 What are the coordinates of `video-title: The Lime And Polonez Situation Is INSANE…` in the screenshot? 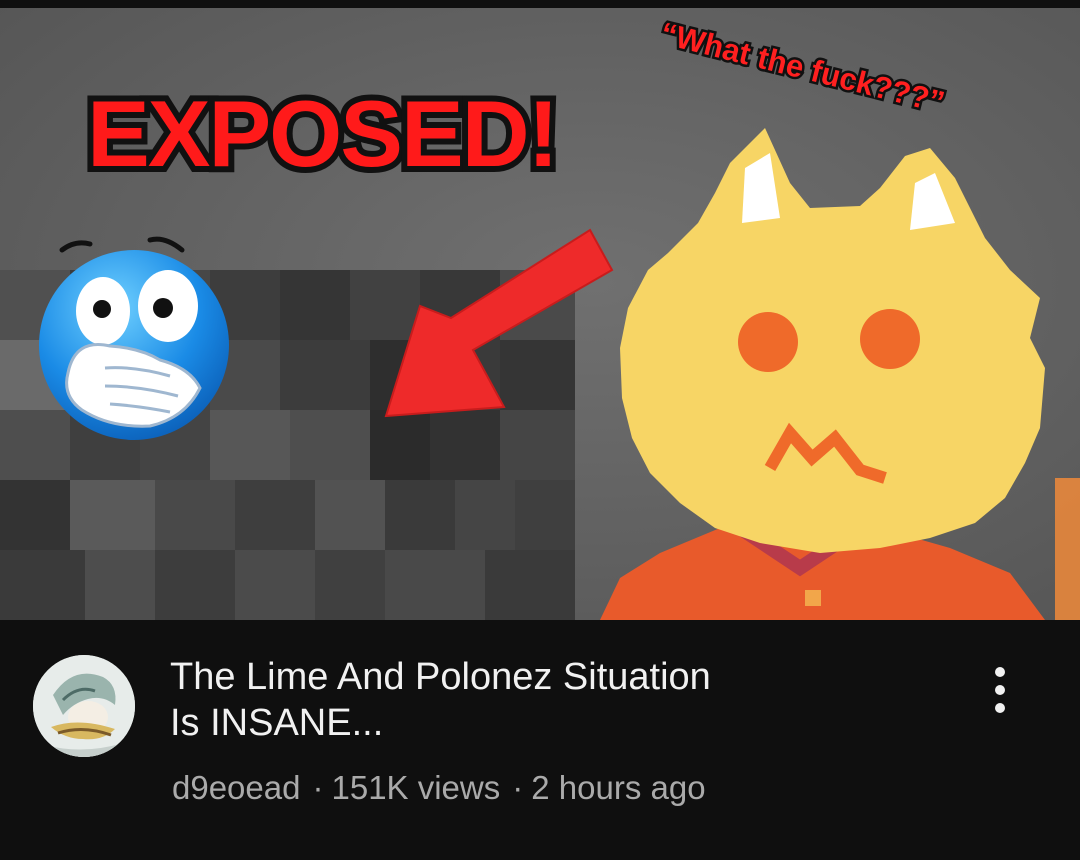 It's located at (520, 700).